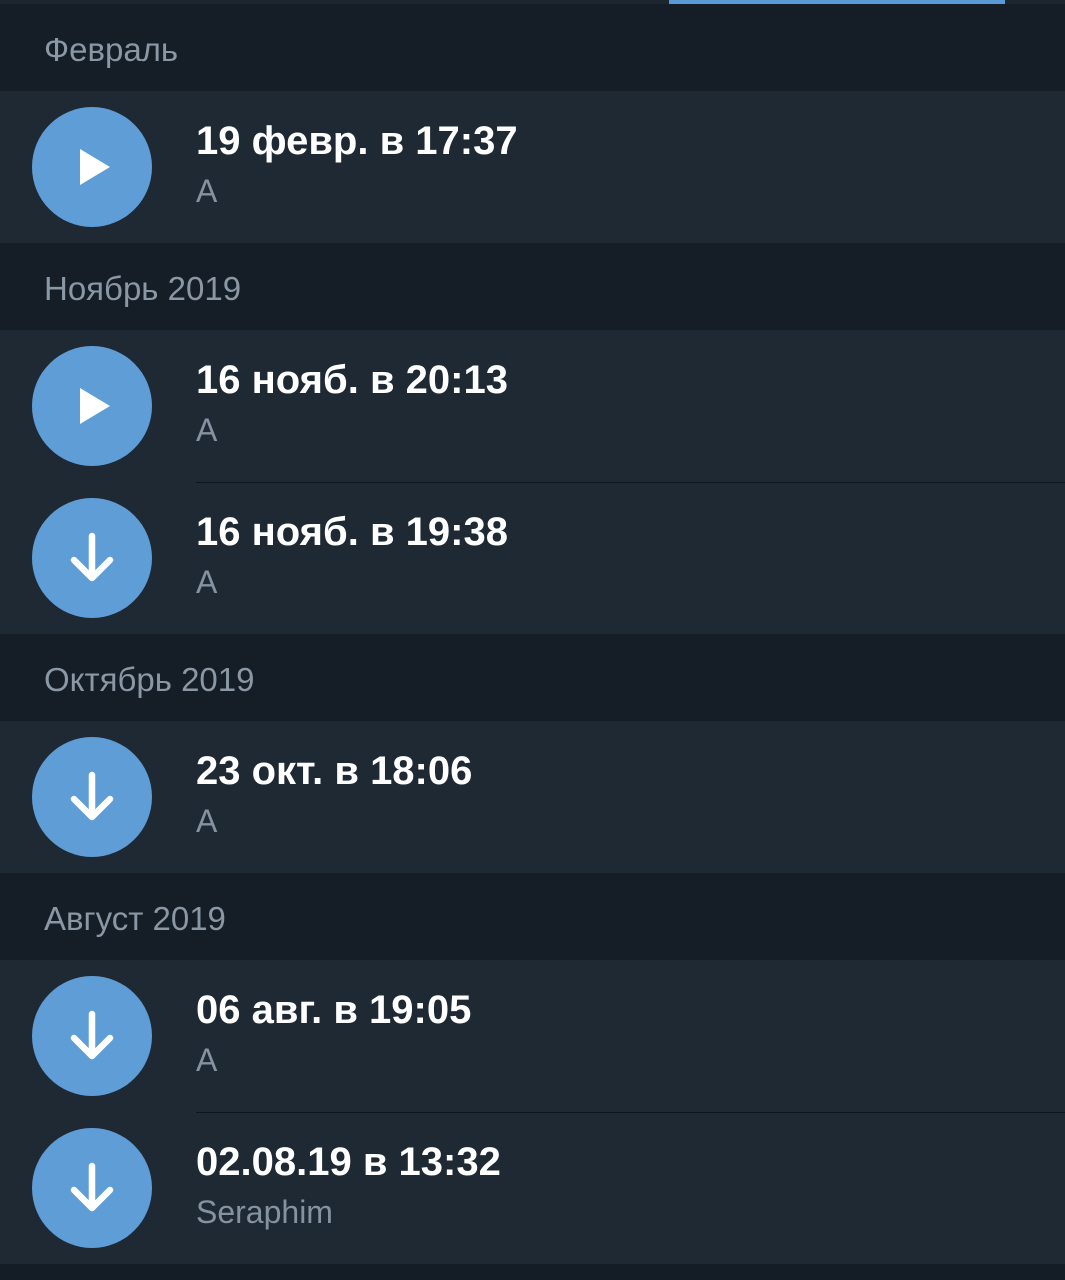 This screenshot has width=1065, height=1280. Describe the element at coordinates (837, 2) in the screenshot. I see `active-tab-indicator` at that location.